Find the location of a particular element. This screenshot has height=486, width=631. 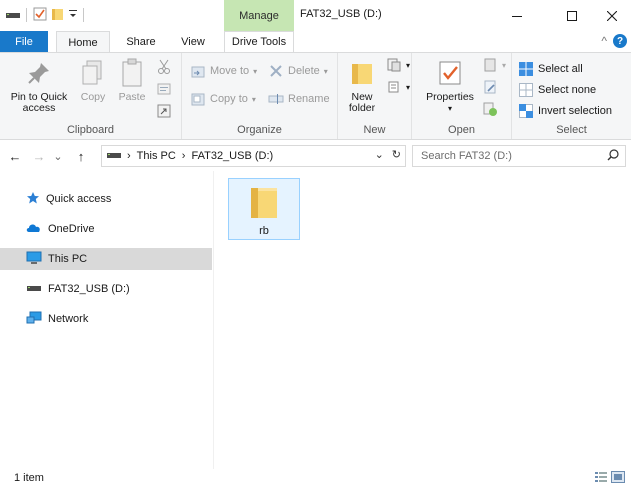

new-group: New folder ▾ ▾ New is located at coordinates (375, 96).